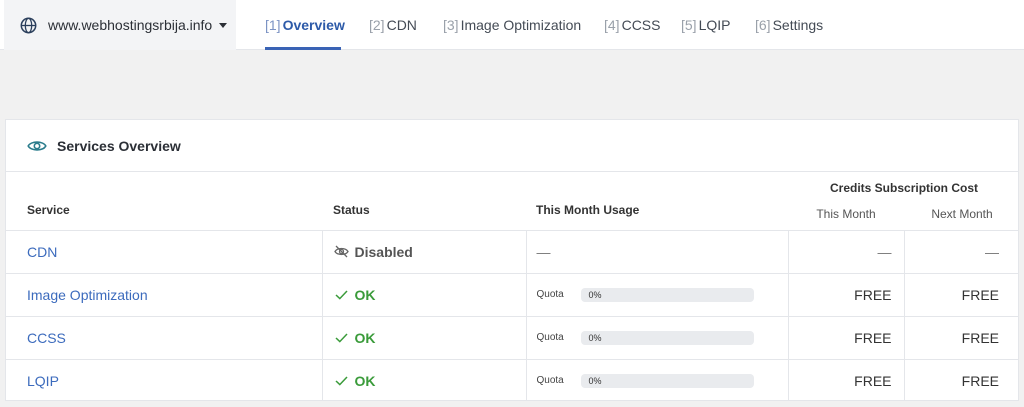 The width and height of the screenshot is (1024, 407). I want to click on service-link-lqip: LQIP, so click(43, 381).